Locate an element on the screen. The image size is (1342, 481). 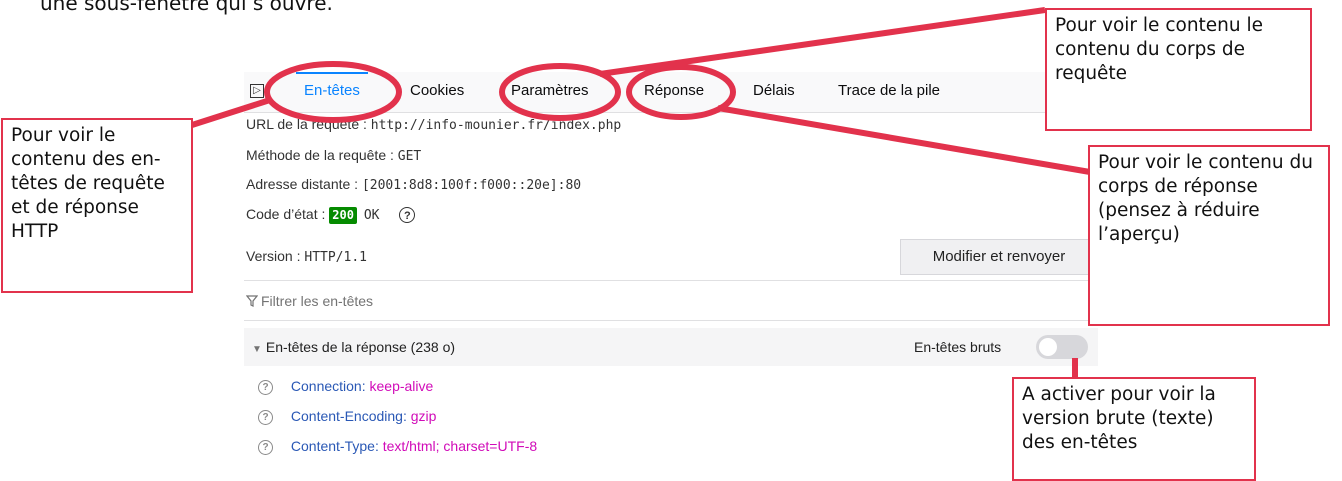
tab-timings: Délais is located at coordinates (774, 91).